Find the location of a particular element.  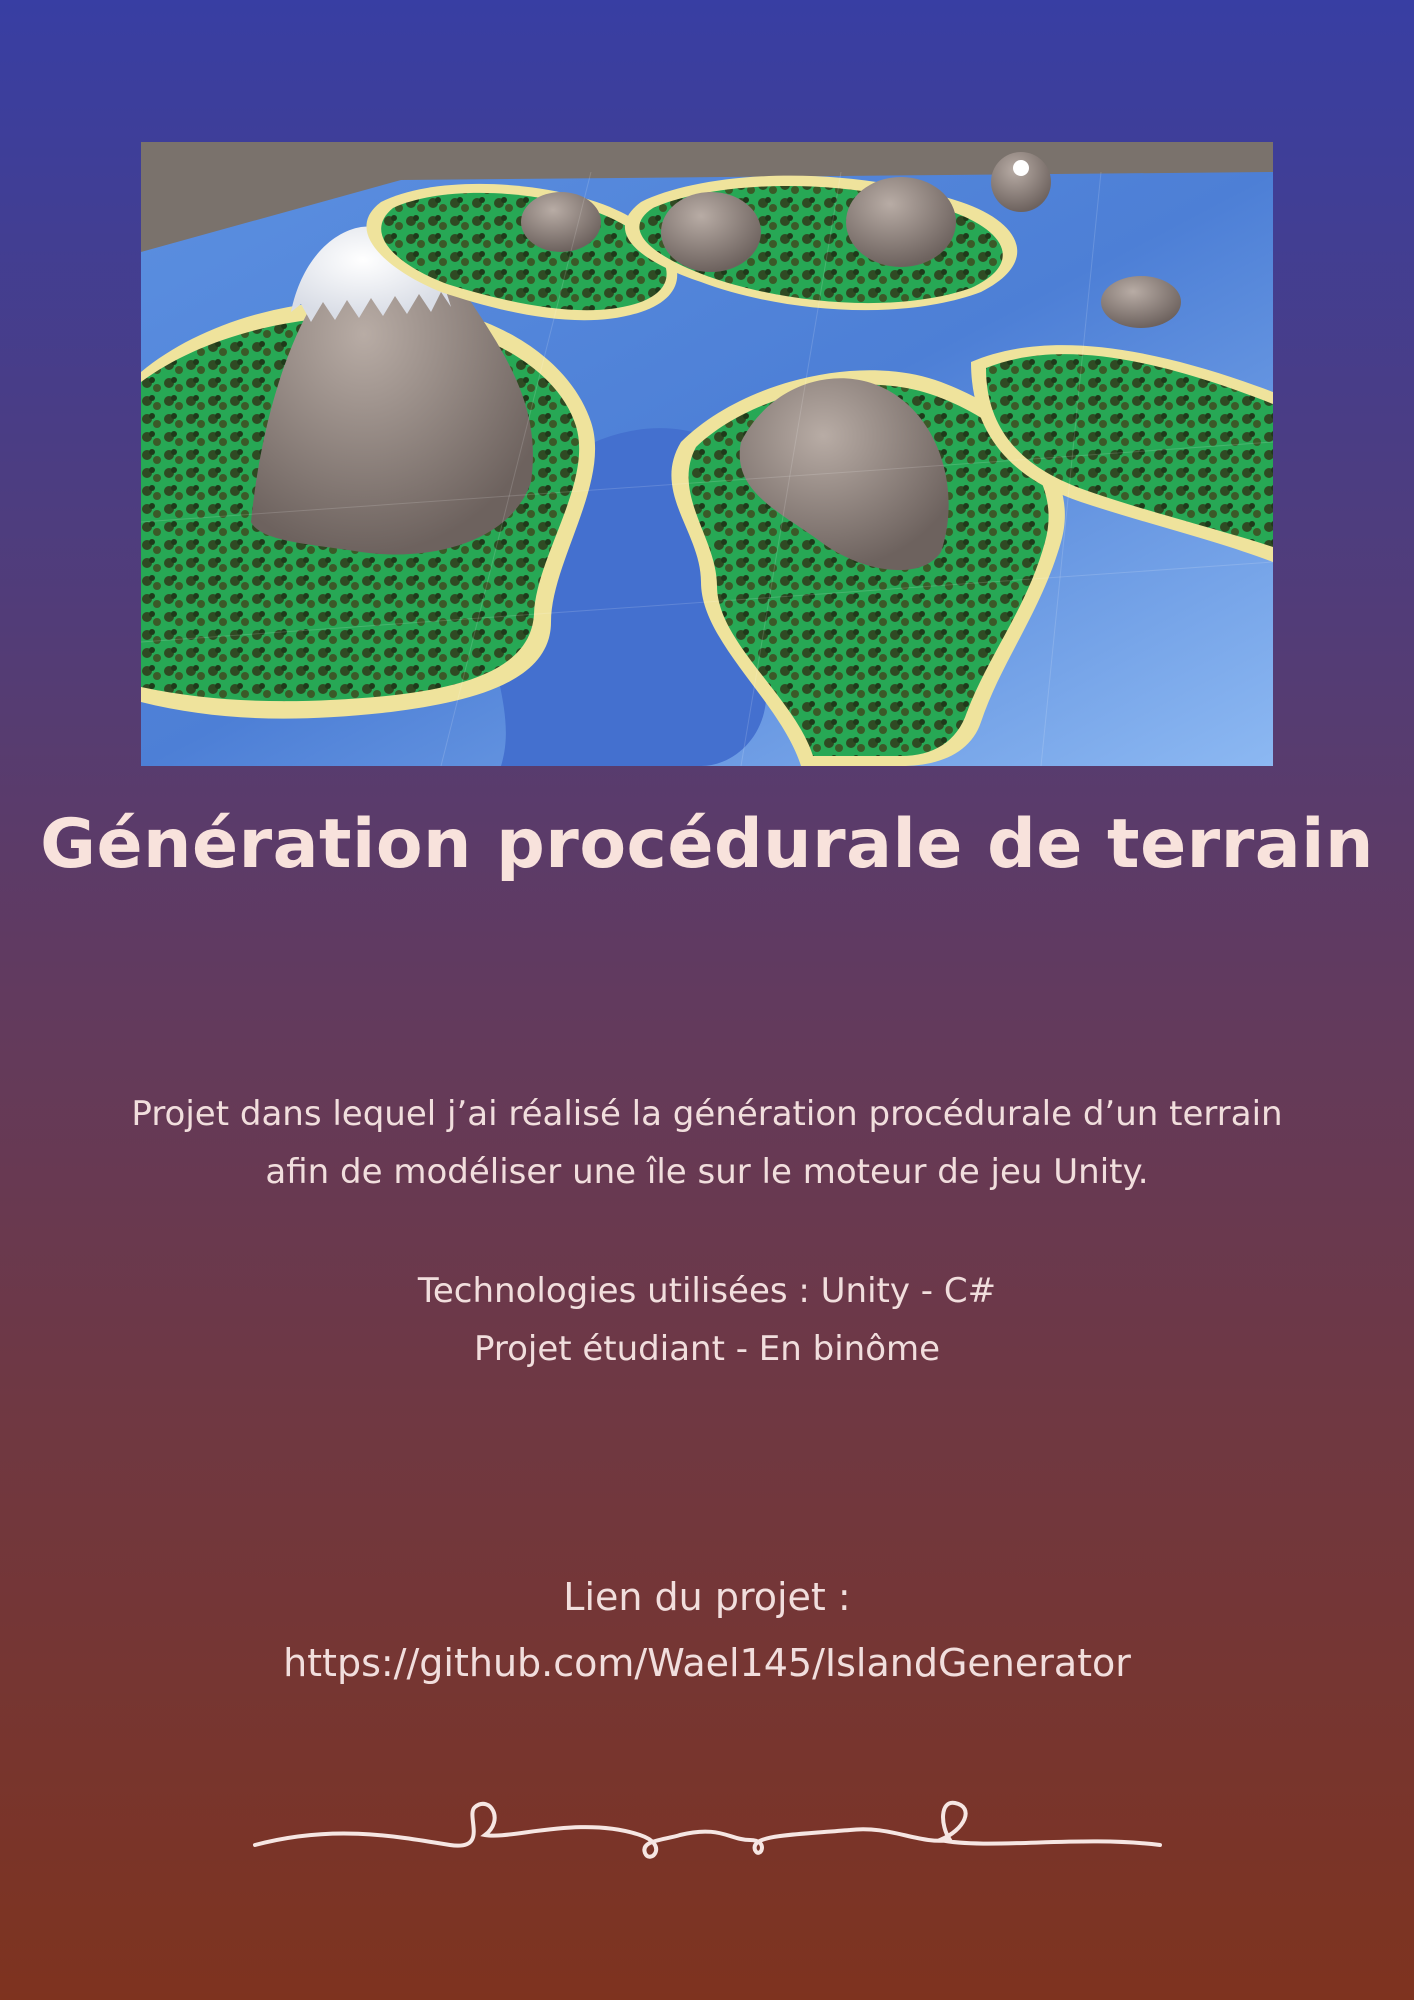

link-label: Lien du projet : is located at coordinates (707, 1597).